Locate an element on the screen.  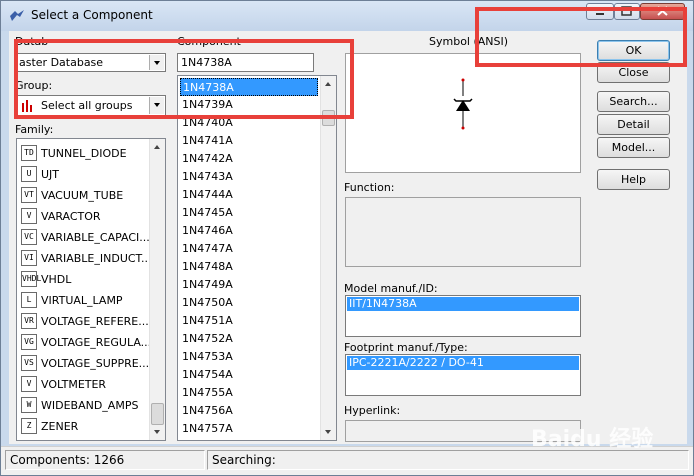
component-item-label: 1N4753A is located at coordinates (207, 356).